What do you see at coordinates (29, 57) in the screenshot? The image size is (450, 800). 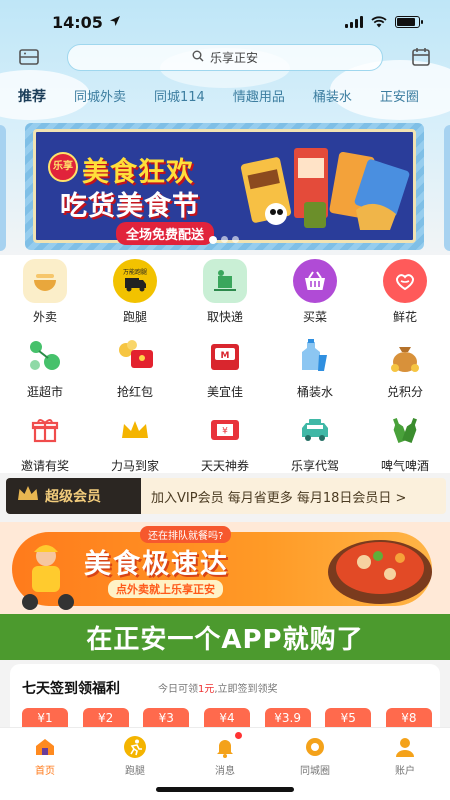 I see `scan-icon` at bounding box center [29, 57].